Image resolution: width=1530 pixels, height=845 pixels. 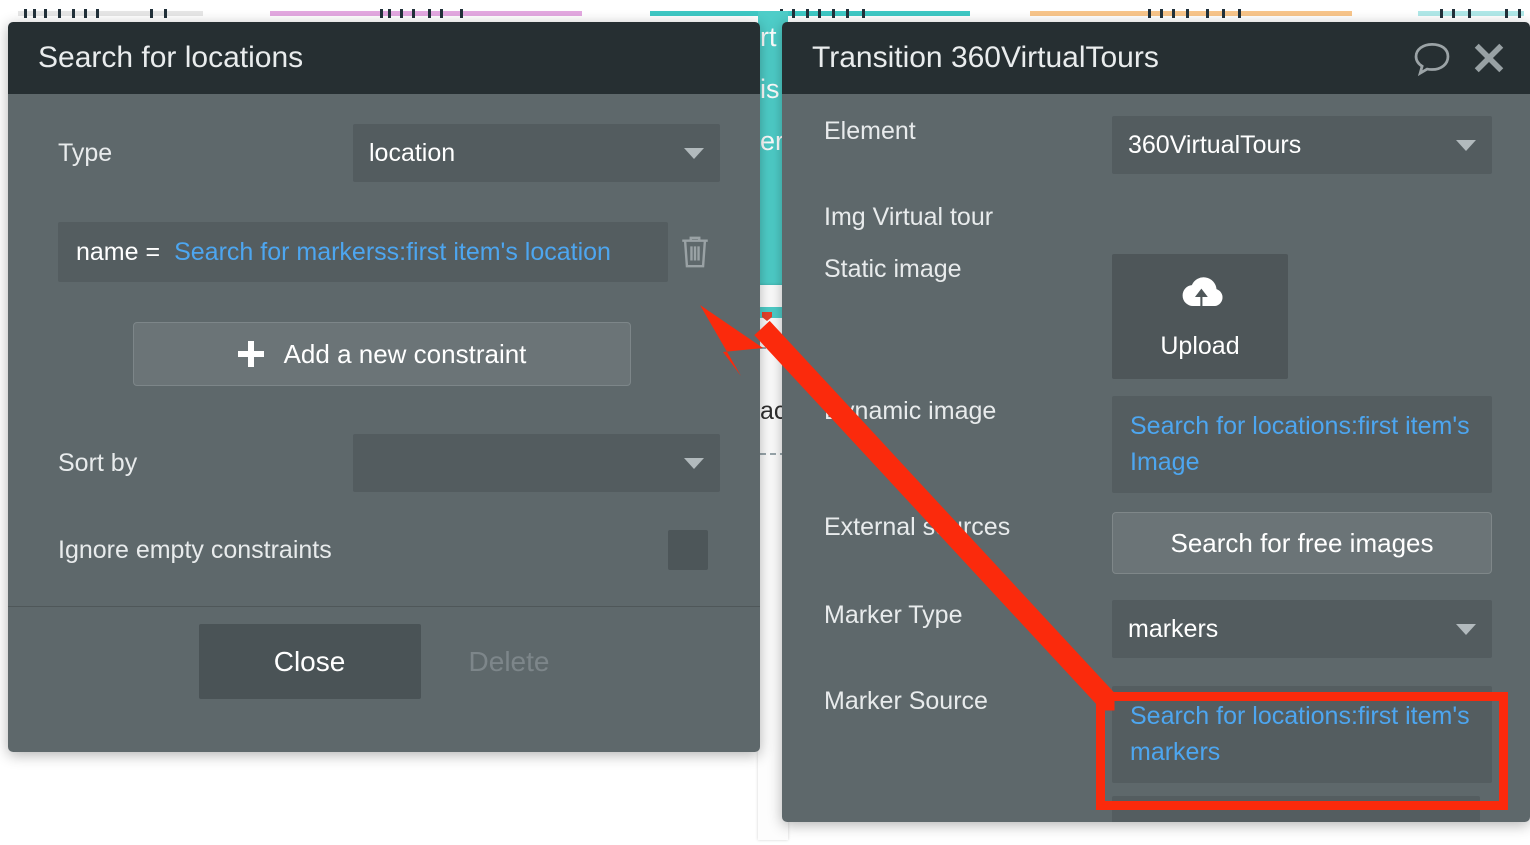 I want to click on sort-by-label: Sort by, so click(x=98, y=462).